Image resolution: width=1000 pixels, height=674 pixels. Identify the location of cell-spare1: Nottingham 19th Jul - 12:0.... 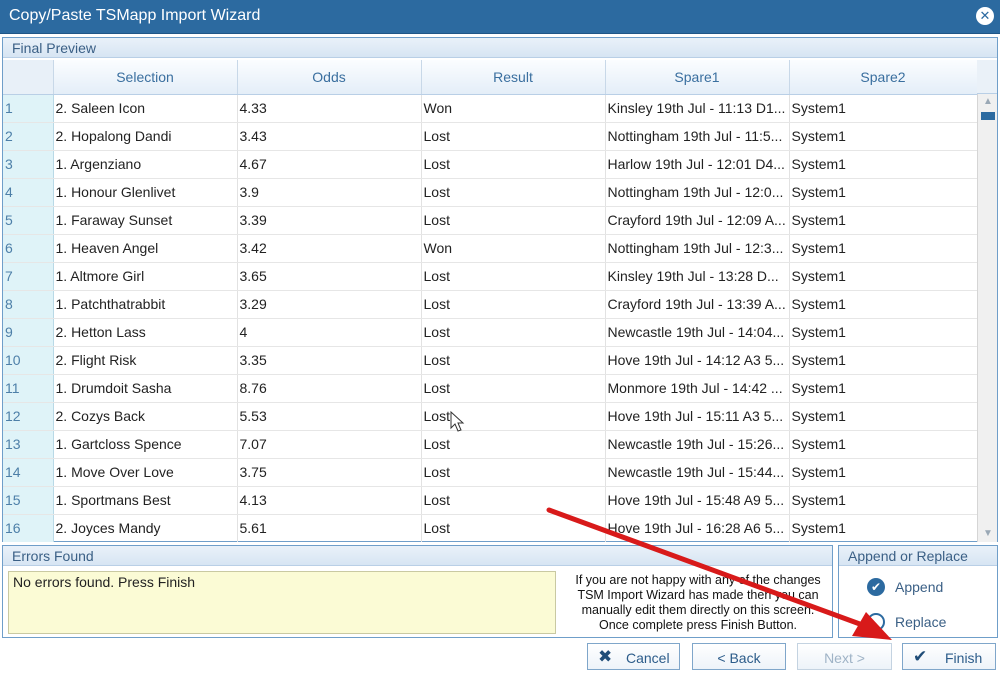
(697, 192).